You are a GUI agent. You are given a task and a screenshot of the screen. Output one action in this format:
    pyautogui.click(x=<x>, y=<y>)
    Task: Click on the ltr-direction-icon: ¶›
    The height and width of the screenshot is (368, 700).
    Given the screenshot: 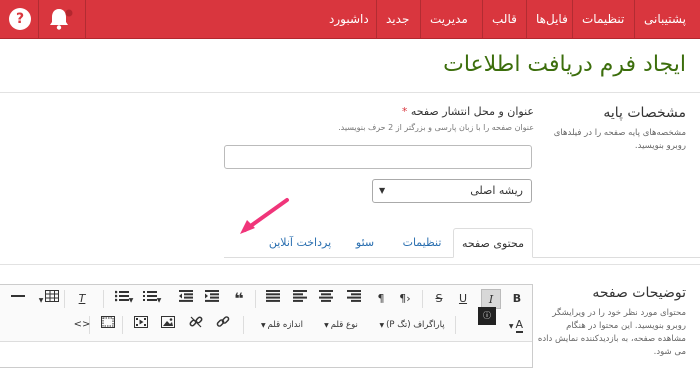 What is the action you would take?
    pyautogui.click(x=405, y=299)
    